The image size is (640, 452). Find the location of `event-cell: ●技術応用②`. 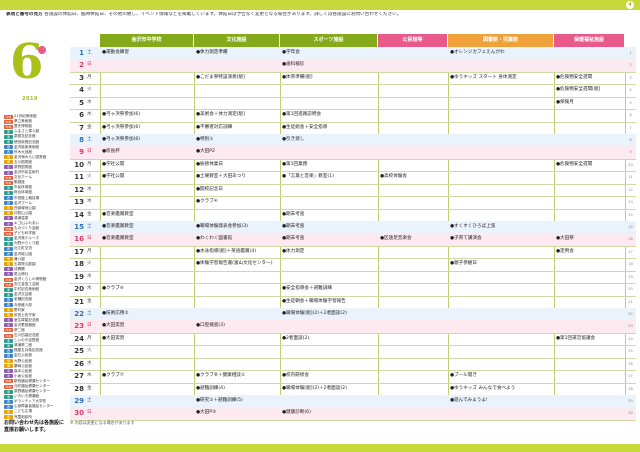

event-cell: ●技術応用② is located at coordinates (115, 314).